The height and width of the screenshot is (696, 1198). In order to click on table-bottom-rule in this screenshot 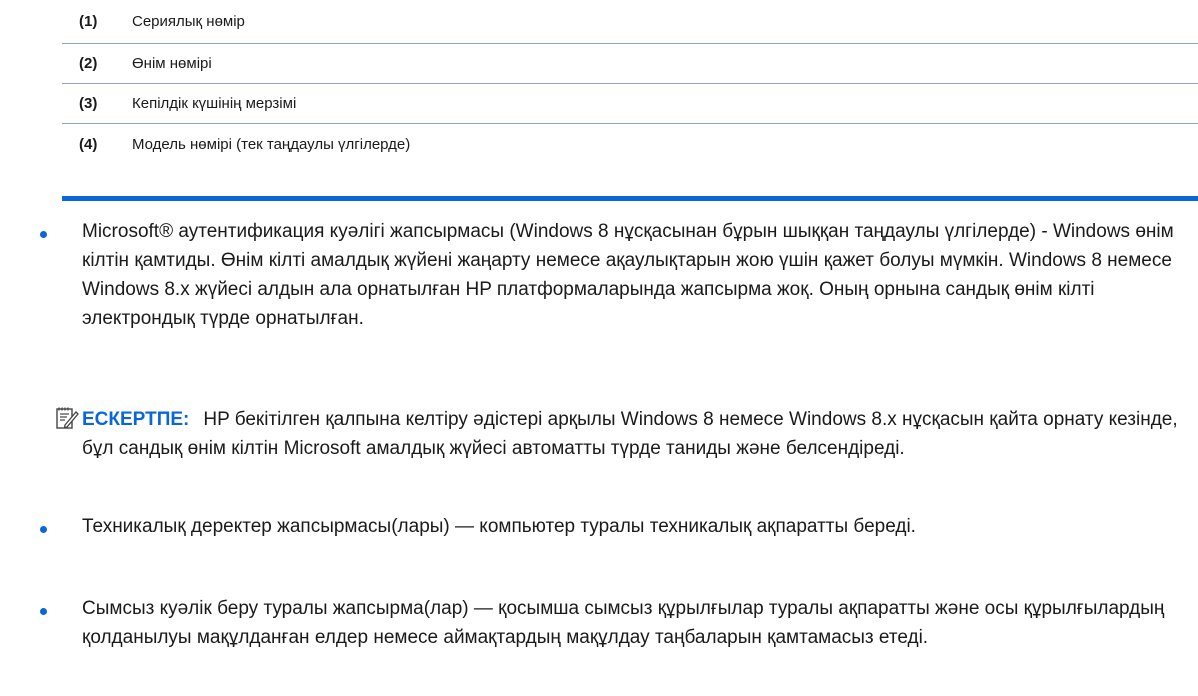, I will do `click(630, 198)`.